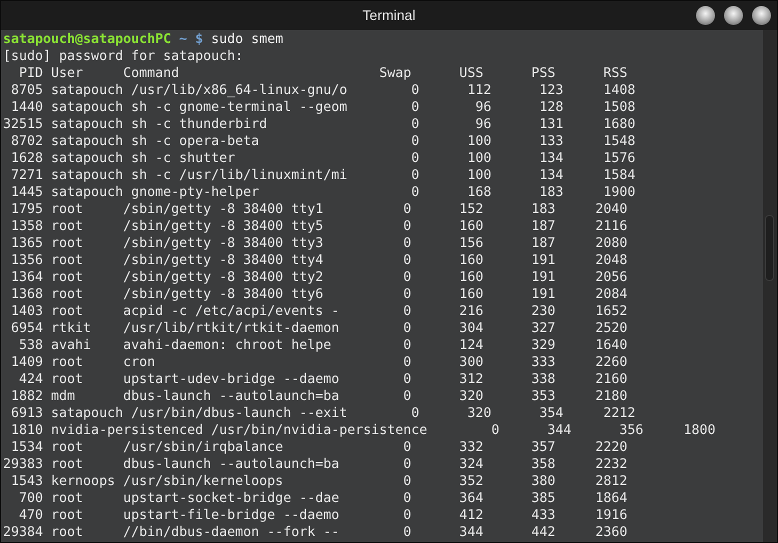 The width and height of the screenshot is (778, 543). Describe the element at coordinates (733, 15) in the screenshot. I see `maximize-button` at that location.